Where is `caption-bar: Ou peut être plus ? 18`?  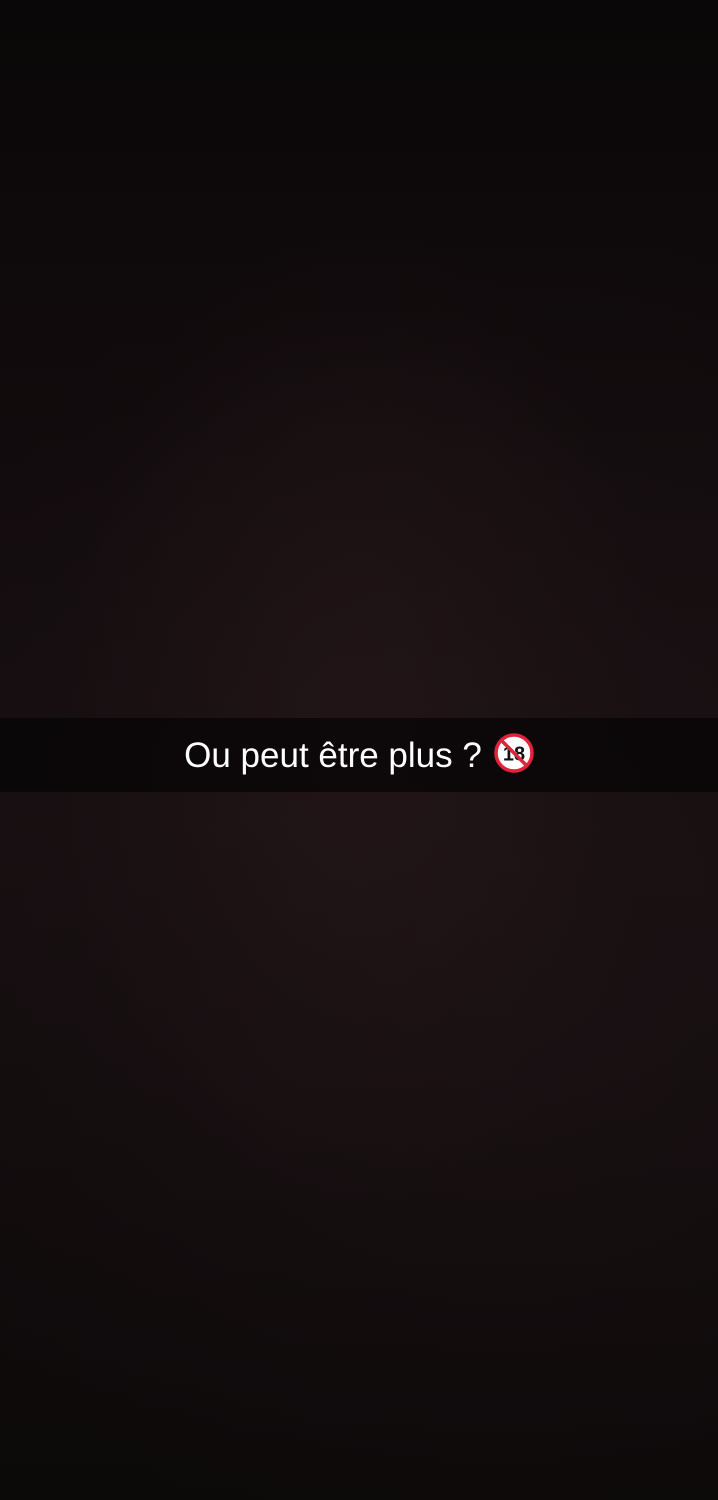
caption-bar: Ou peut être plus ? 18 is located at coordinates (359, 755).